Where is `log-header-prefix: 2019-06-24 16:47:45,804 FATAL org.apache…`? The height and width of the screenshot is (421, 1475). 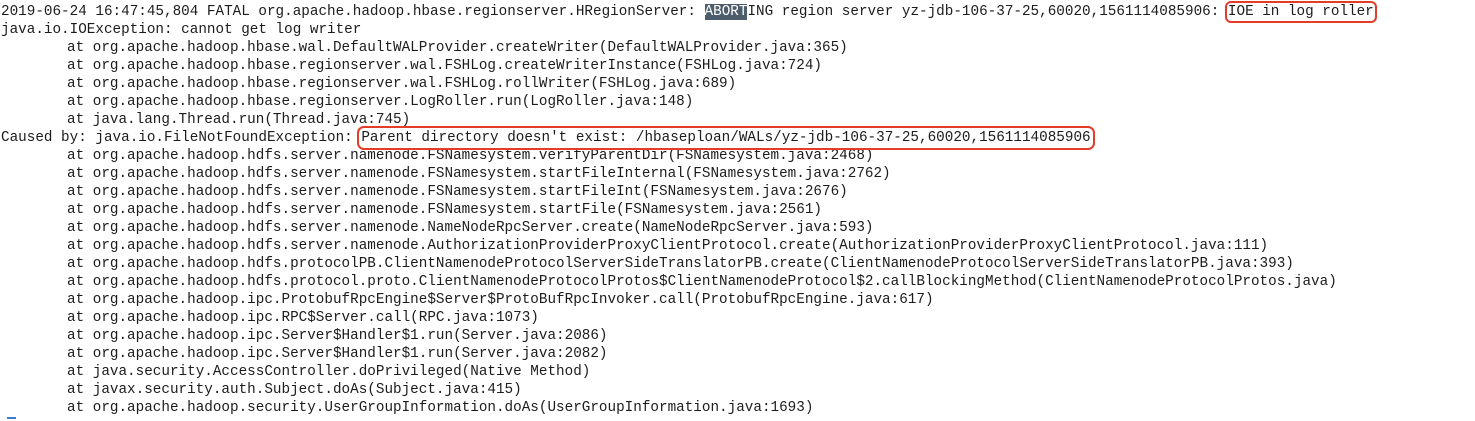 log-header-prefix: 2019-06-24 16:47:45,804 FATAL org.apache… is located at coordinates (353, 12).